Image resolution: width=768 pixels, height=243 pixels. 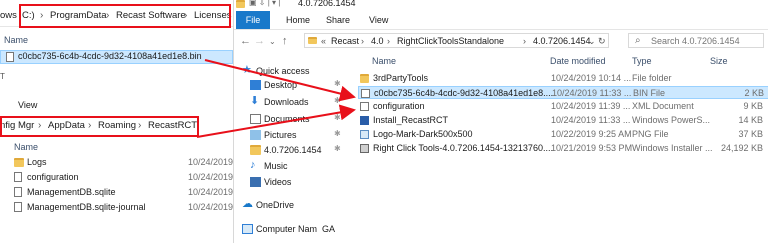 What do you see at coordinates (276, 121) in the screenshot?
I see `arrow-configuration` at bounding box center [276, 121].